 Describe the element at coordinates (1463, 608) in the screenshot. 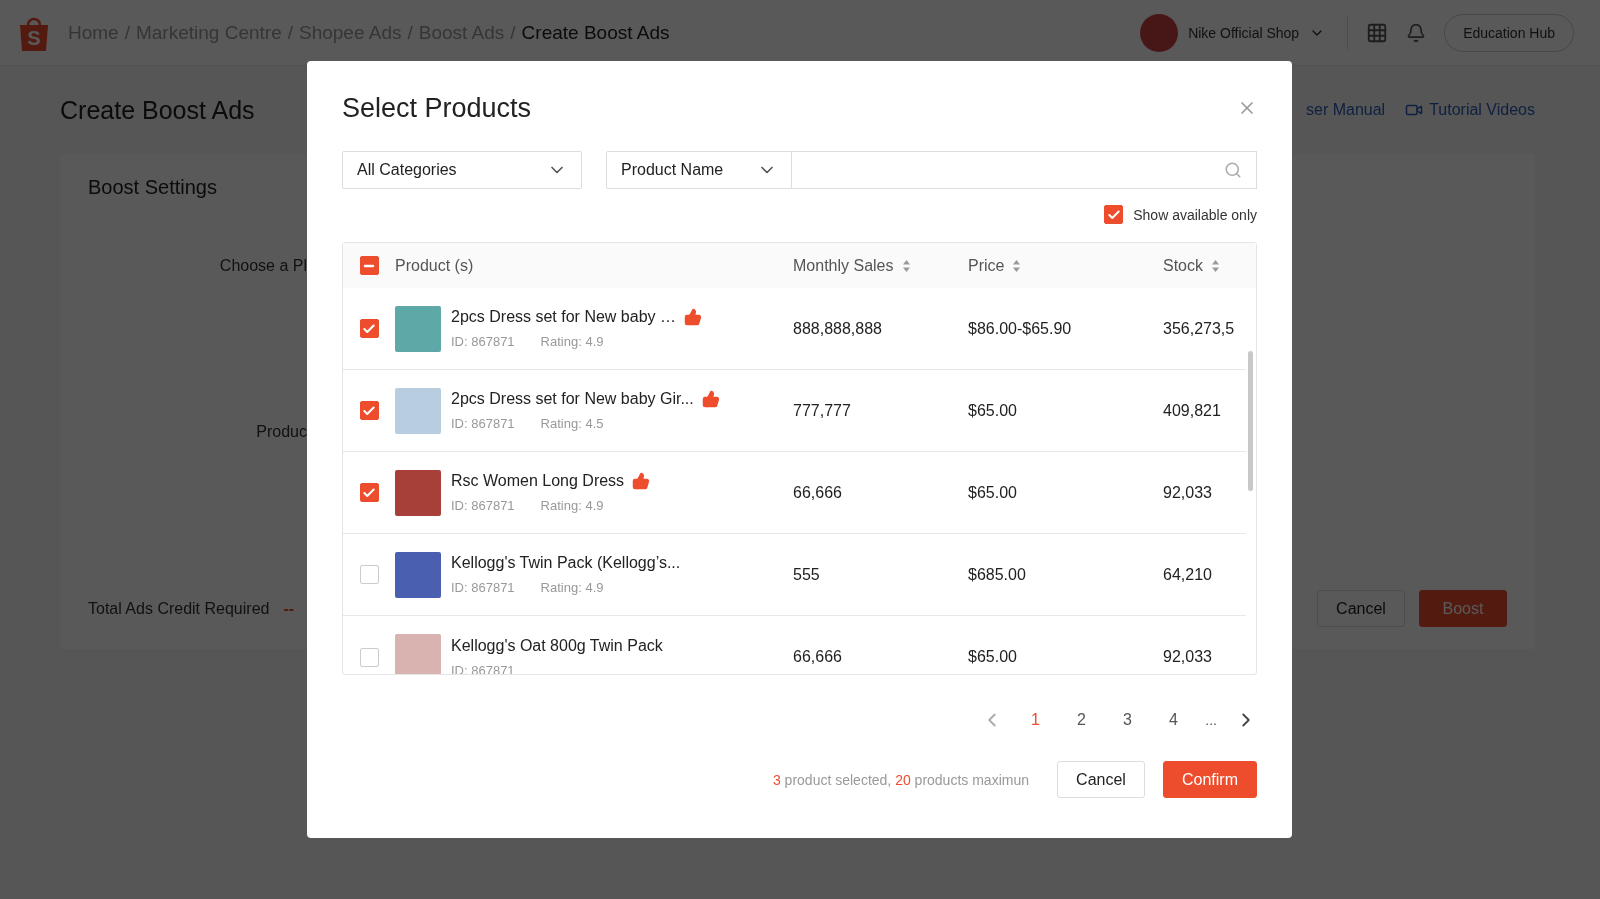

I see `boost-button: Boost` at that location.